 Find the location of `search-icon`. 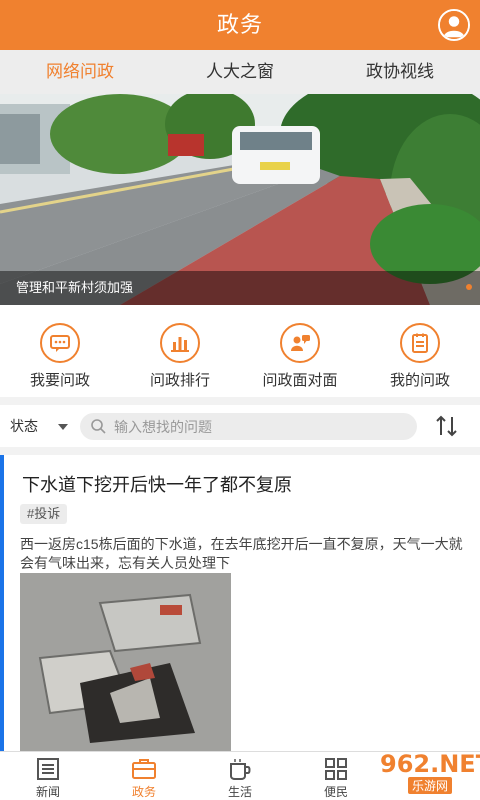

search-icon is located at coordinates (98, 426).